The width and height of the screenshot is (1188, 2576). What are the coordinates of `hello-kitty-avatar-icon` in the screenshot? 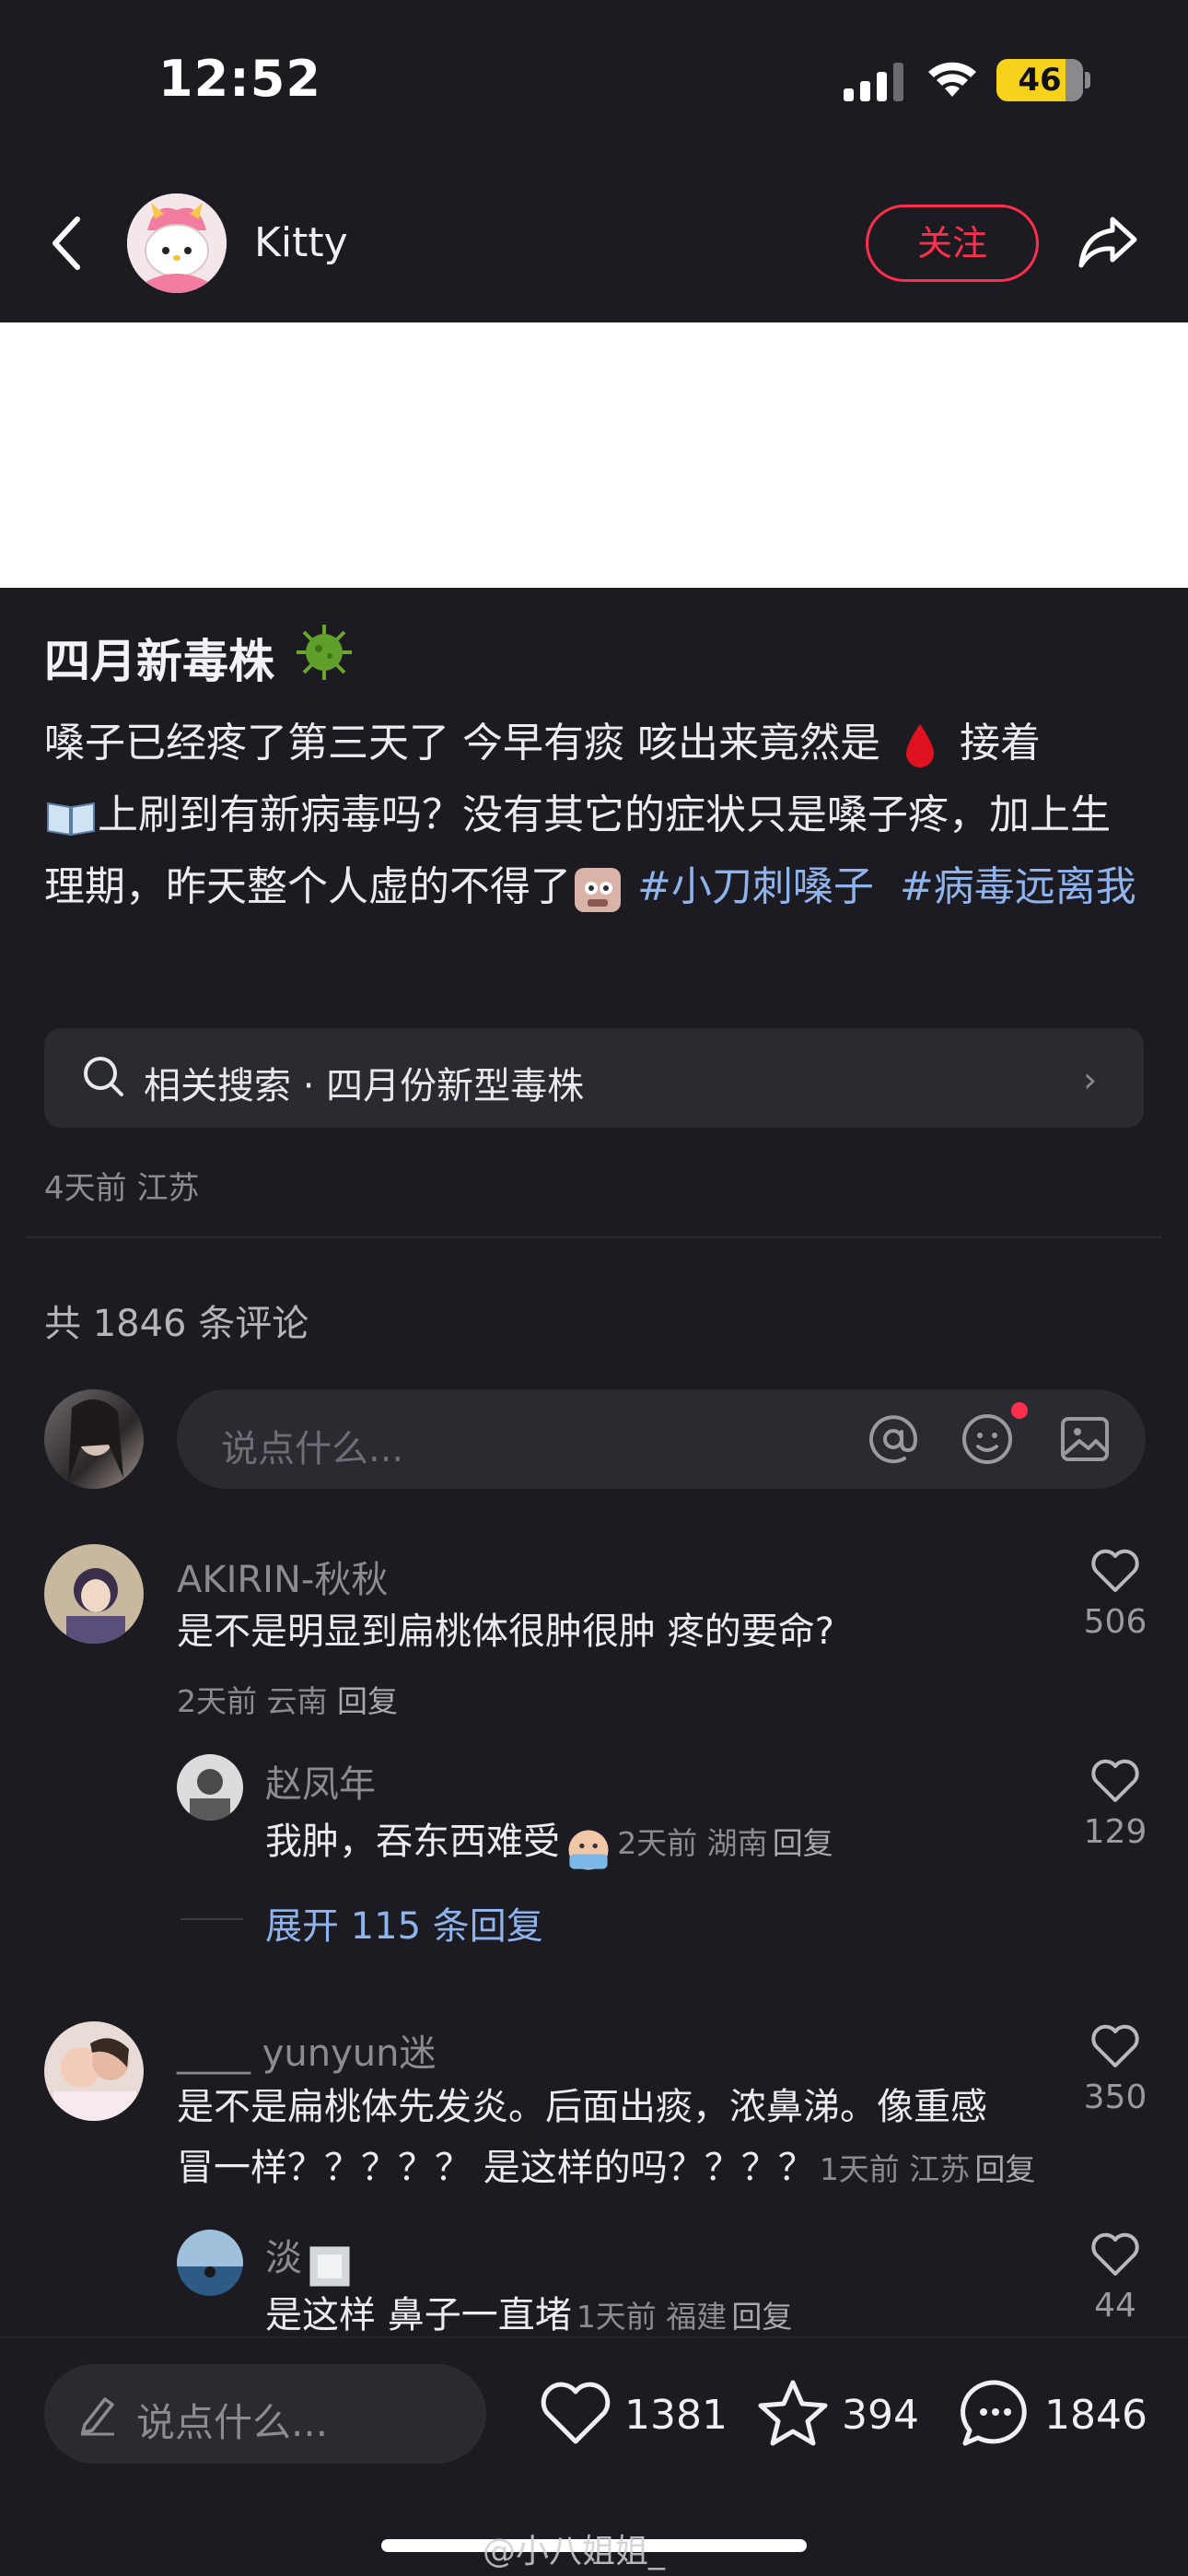 It's located at (177, 243).